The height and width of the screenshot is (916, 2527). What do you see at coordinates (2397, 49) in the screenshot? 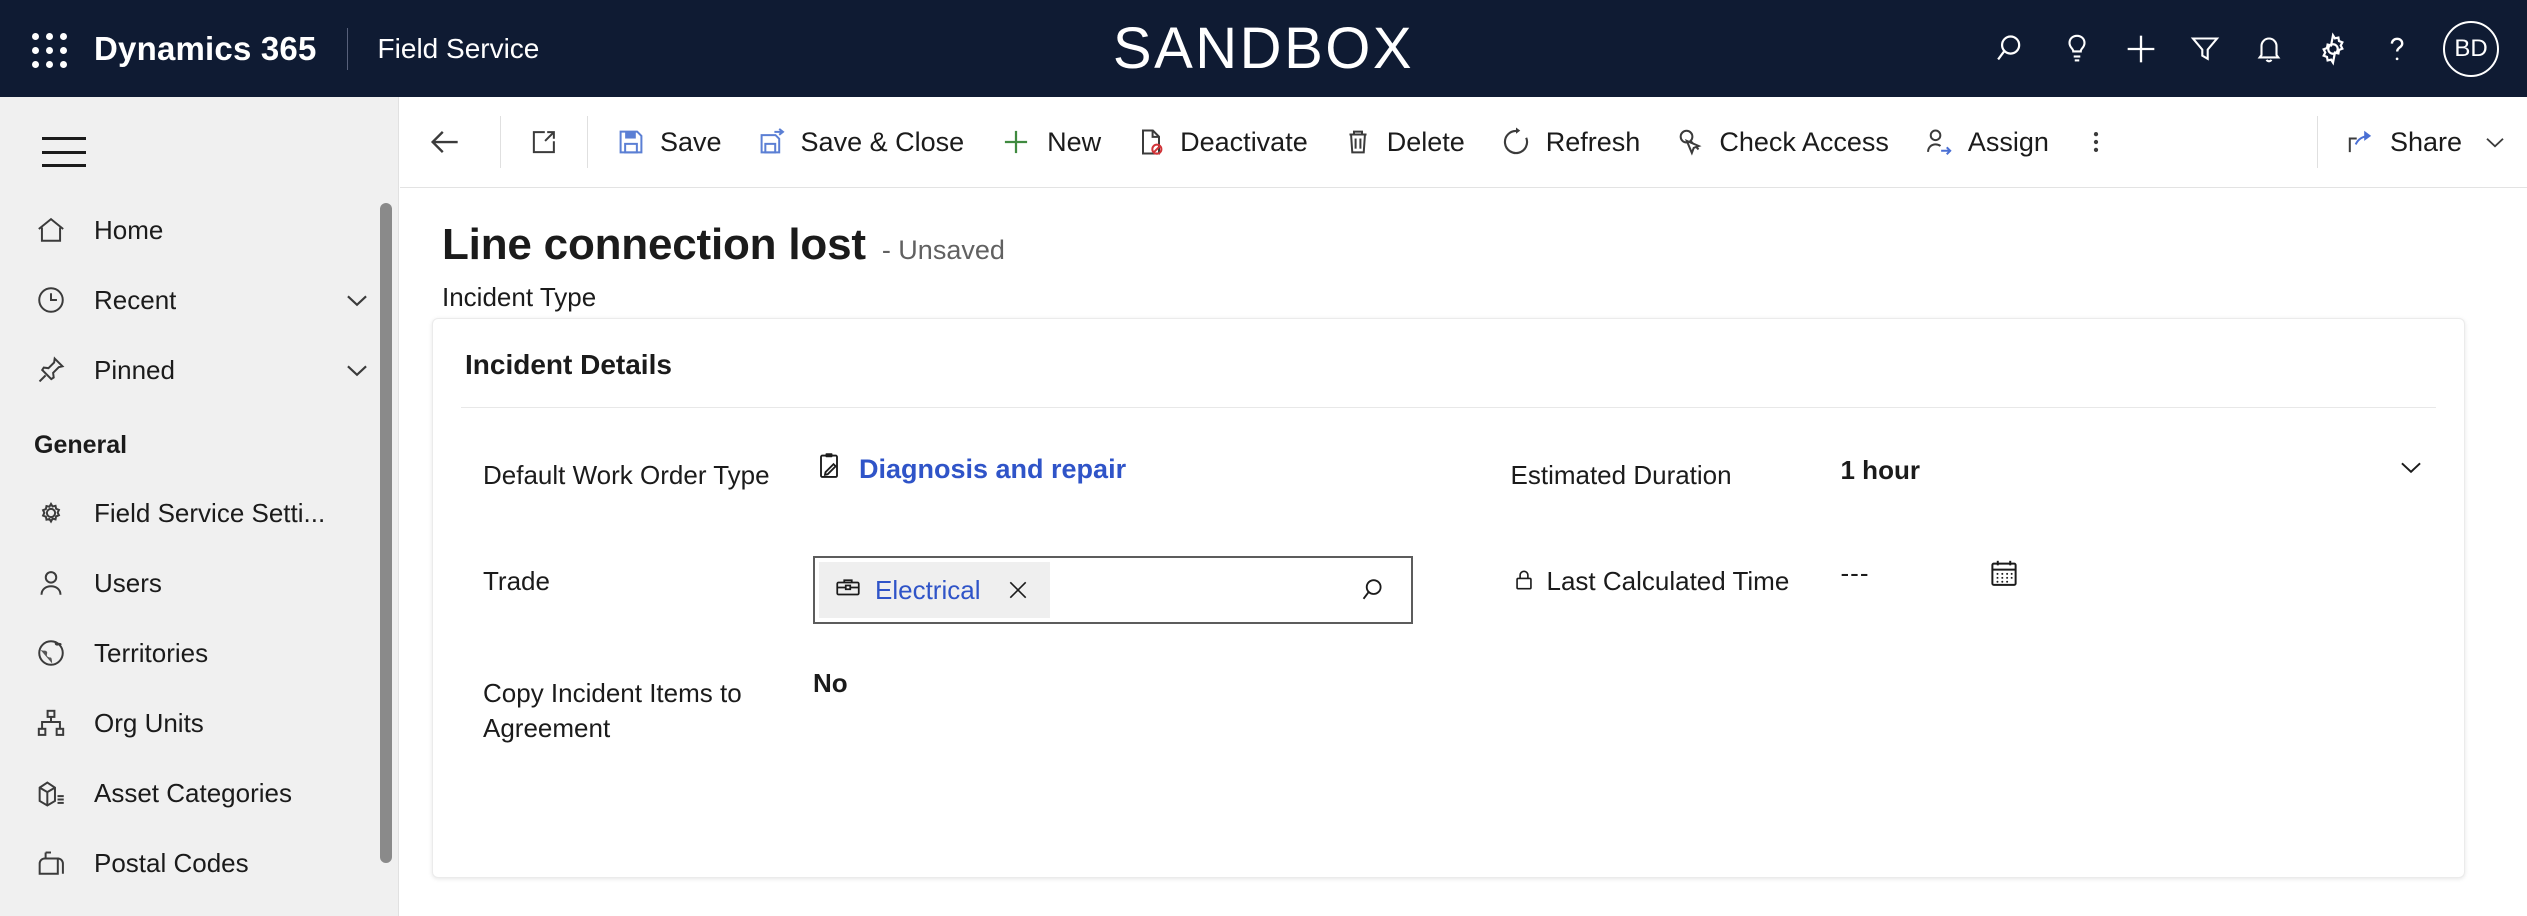
I see `help-icon` at bounding box center [2397, 49].